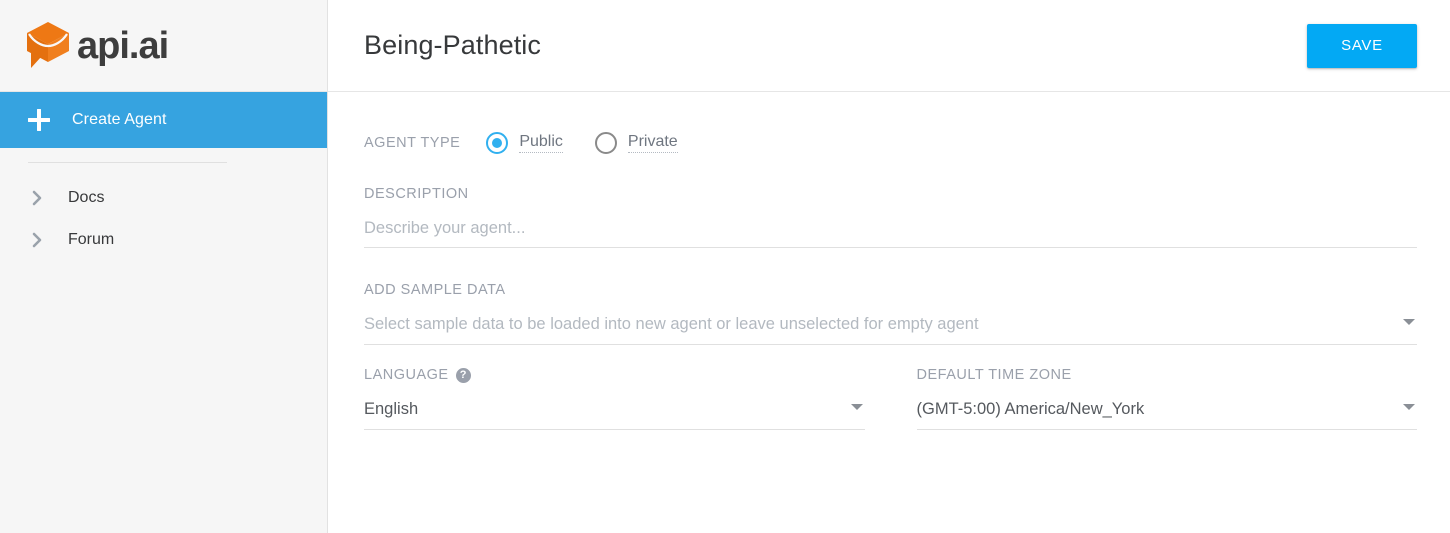 The width and height of the screenshot is (1450, 533). I want to click on timezone-select-value: (GMT-5:00) America/New_York, so click(1030, 409).